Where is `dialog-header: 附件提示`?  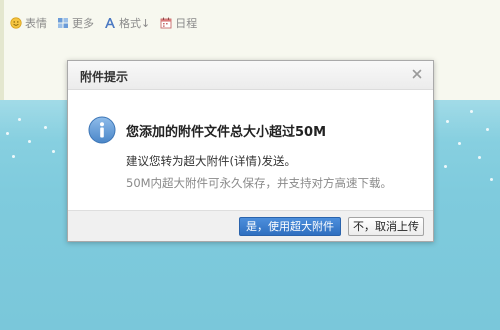
dialog-header: 附件提示 is located at coordinates (250, 75).